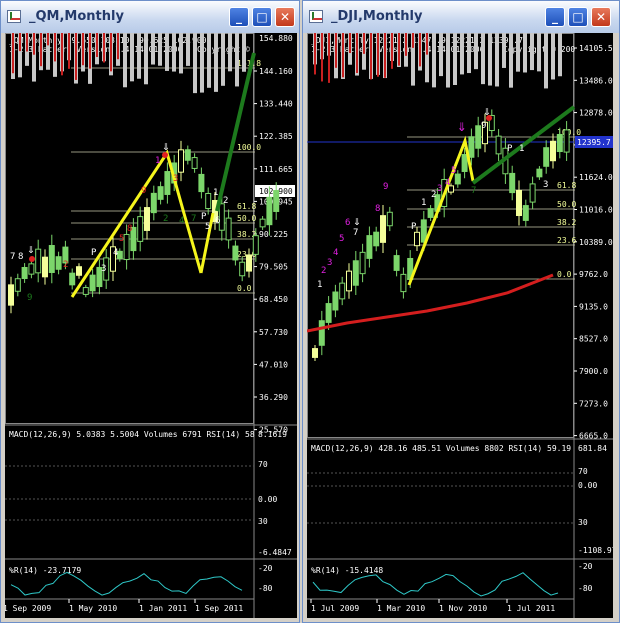 The image size is (620, 623). Describe the element at coordinates (275, 552) in the screenshot. I see `indicator-axis-label: -6.4847` at that location.